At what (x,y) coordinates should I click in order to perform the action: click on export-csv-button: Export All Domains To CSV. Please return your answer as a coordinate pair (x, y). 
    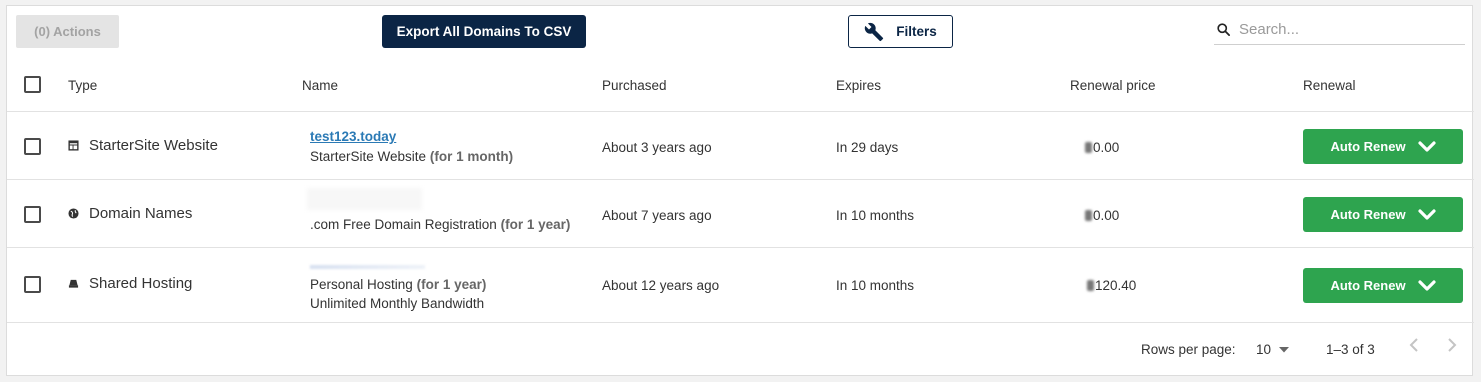
    Looking at the image, I should click on (484, 31).